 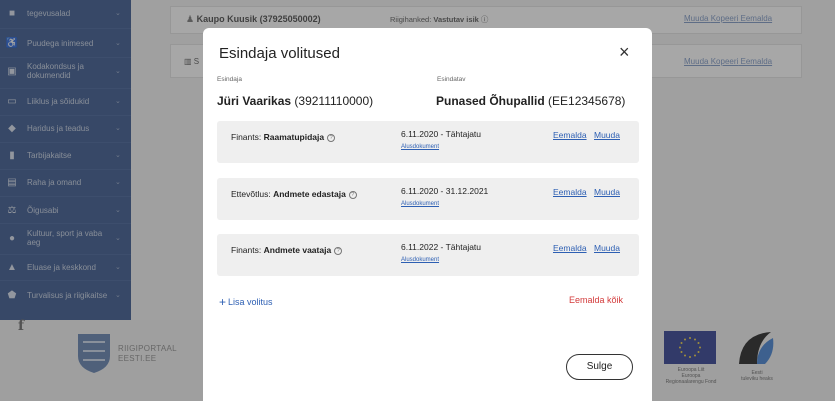 I want to click on add-authorization-link: + Lisa volitus, so click(x=246, y=302).